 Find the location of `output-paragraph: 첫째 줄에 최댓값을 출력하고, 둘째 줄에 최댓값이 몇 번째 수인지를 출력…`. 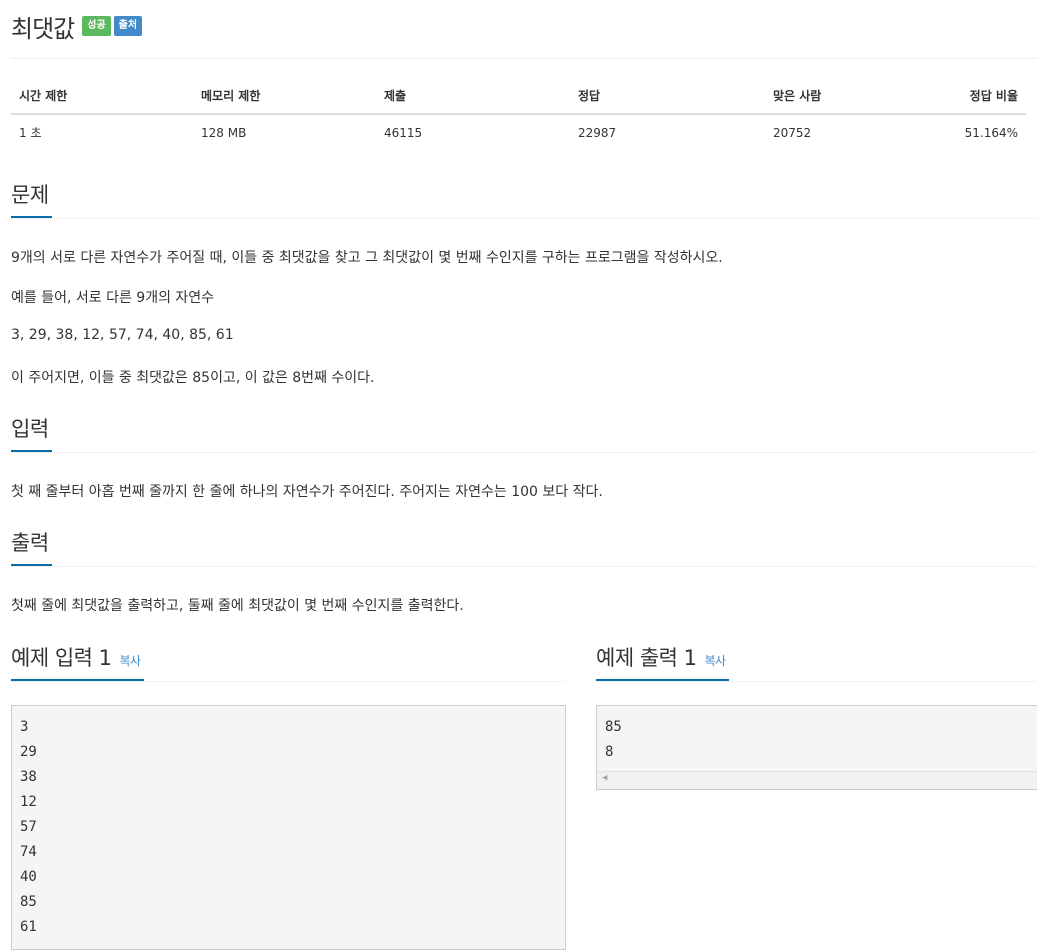

output-paragraph: 첫째 줄에 최댓값을 출력하고, 둘째 줄에 최댓값이 몇 번째 수인지를 출력… is located at coordinates (237, 606).